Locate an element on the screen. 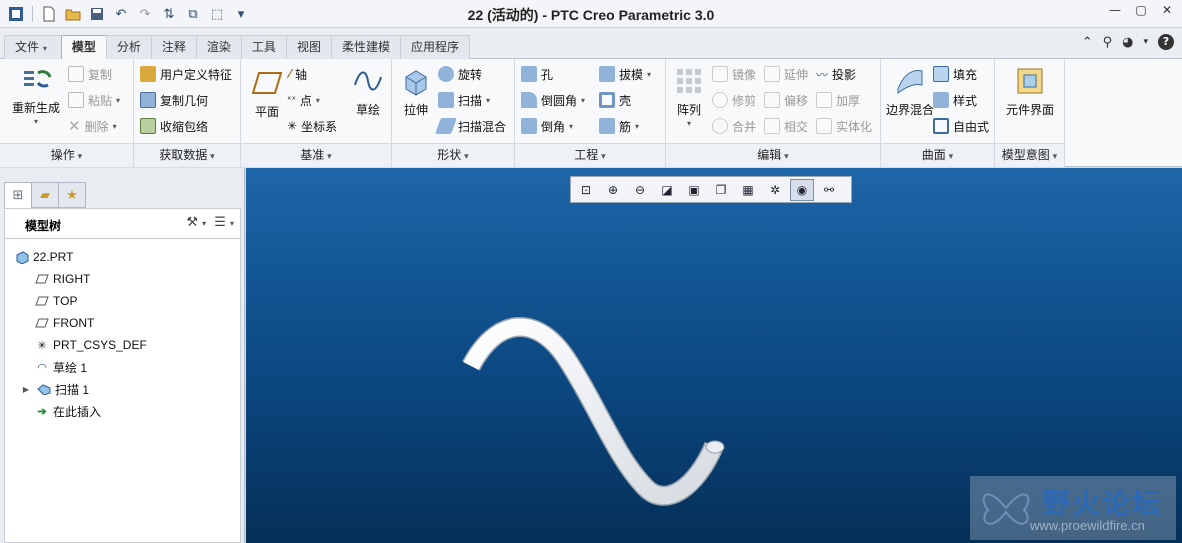 The image size is (1182, 543). shell-button: 壳 is located at coordinates (615, 100).